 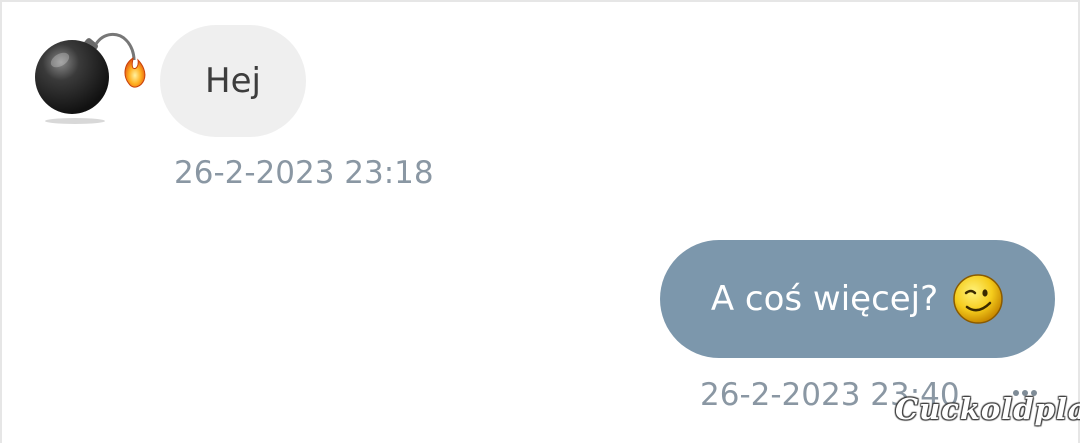 What do you see at coordinates (304, 173) in the screenshot?
I see `incoming-message-timestamp: 26-2-2023 23:18` at bounding box center [304, 173].